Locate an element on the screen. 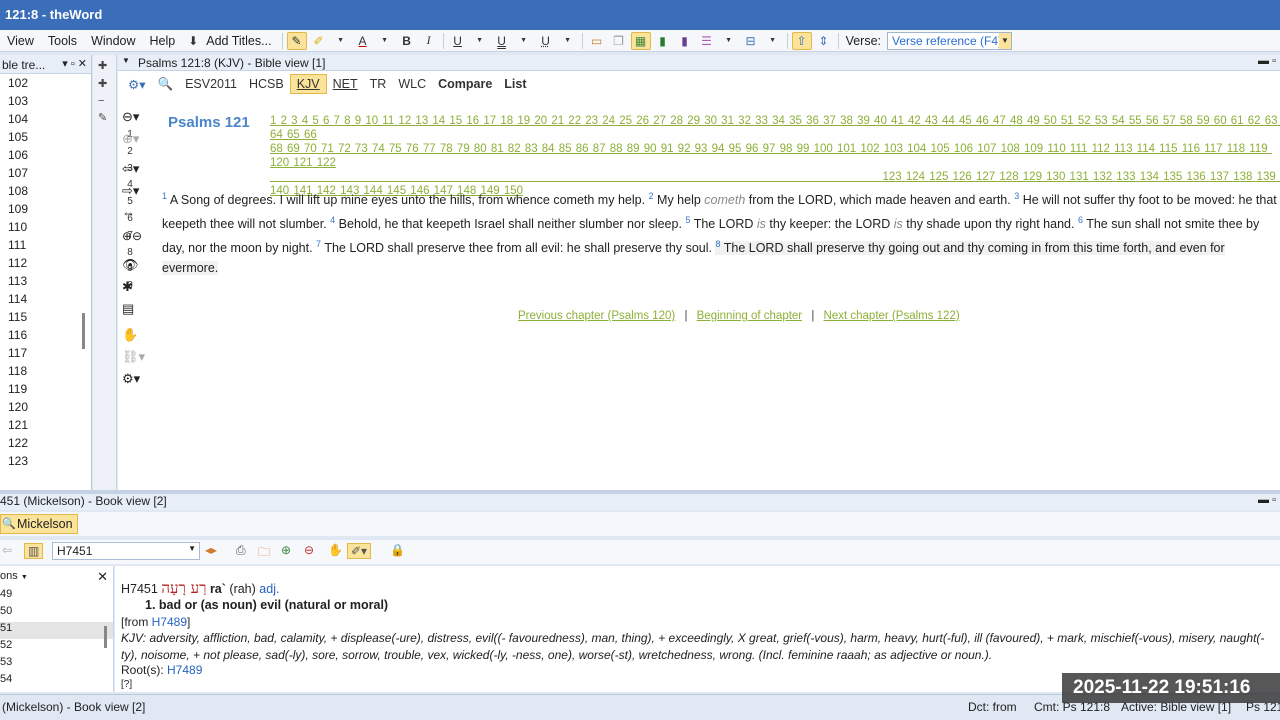 This screenshot has height=720, width=1280. add-icon: ✚ is located at coordinates (102, 83).